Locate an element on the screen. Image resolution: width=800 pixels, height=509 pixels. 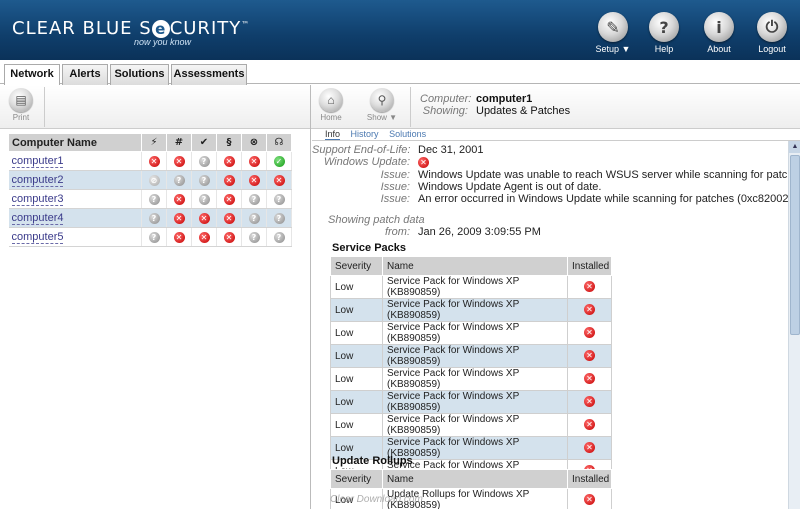
computer-link: computer2 is located at coordinates (37, 180).